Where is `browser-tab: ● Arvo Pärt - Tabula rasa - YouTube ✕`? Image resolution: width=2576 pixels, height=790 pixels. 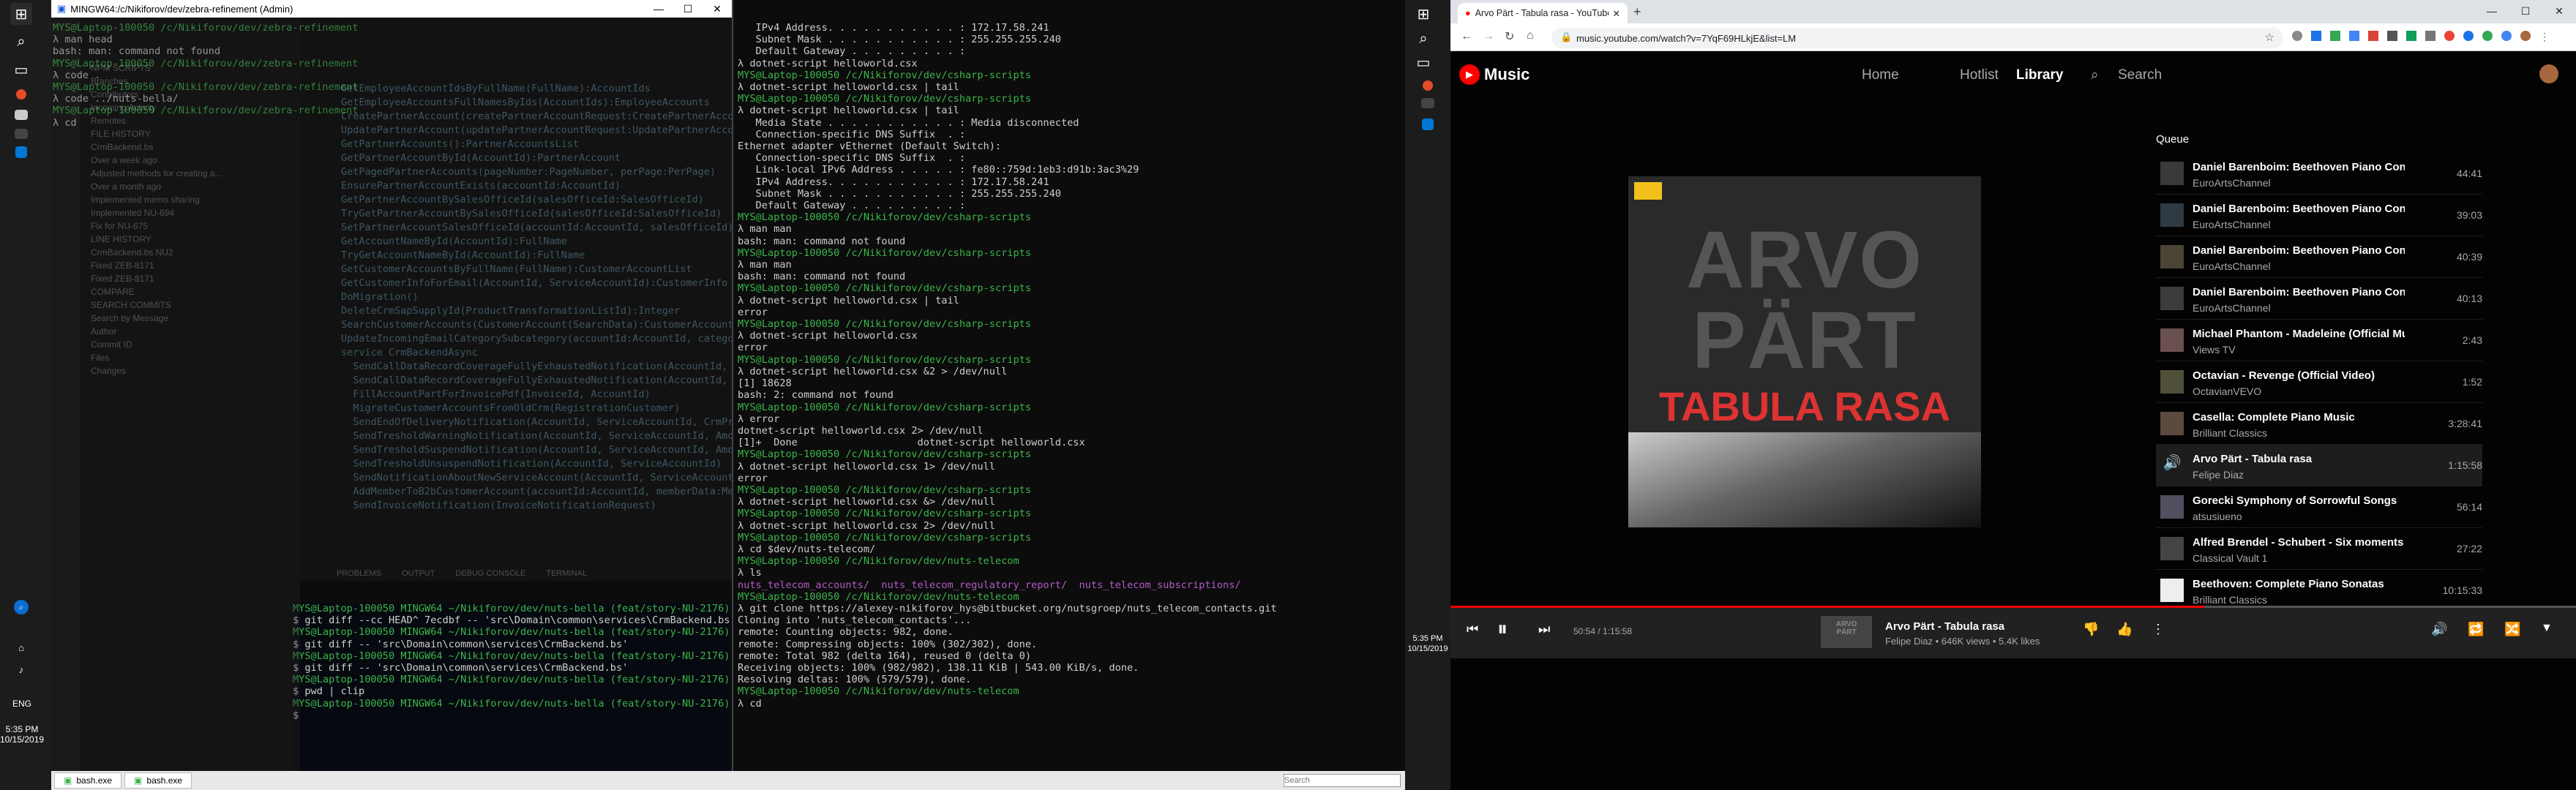
browser-tab: ● Arvo Pärt - Tabula rasa - YouTube ✕ is located at coordinates (1543, 13).